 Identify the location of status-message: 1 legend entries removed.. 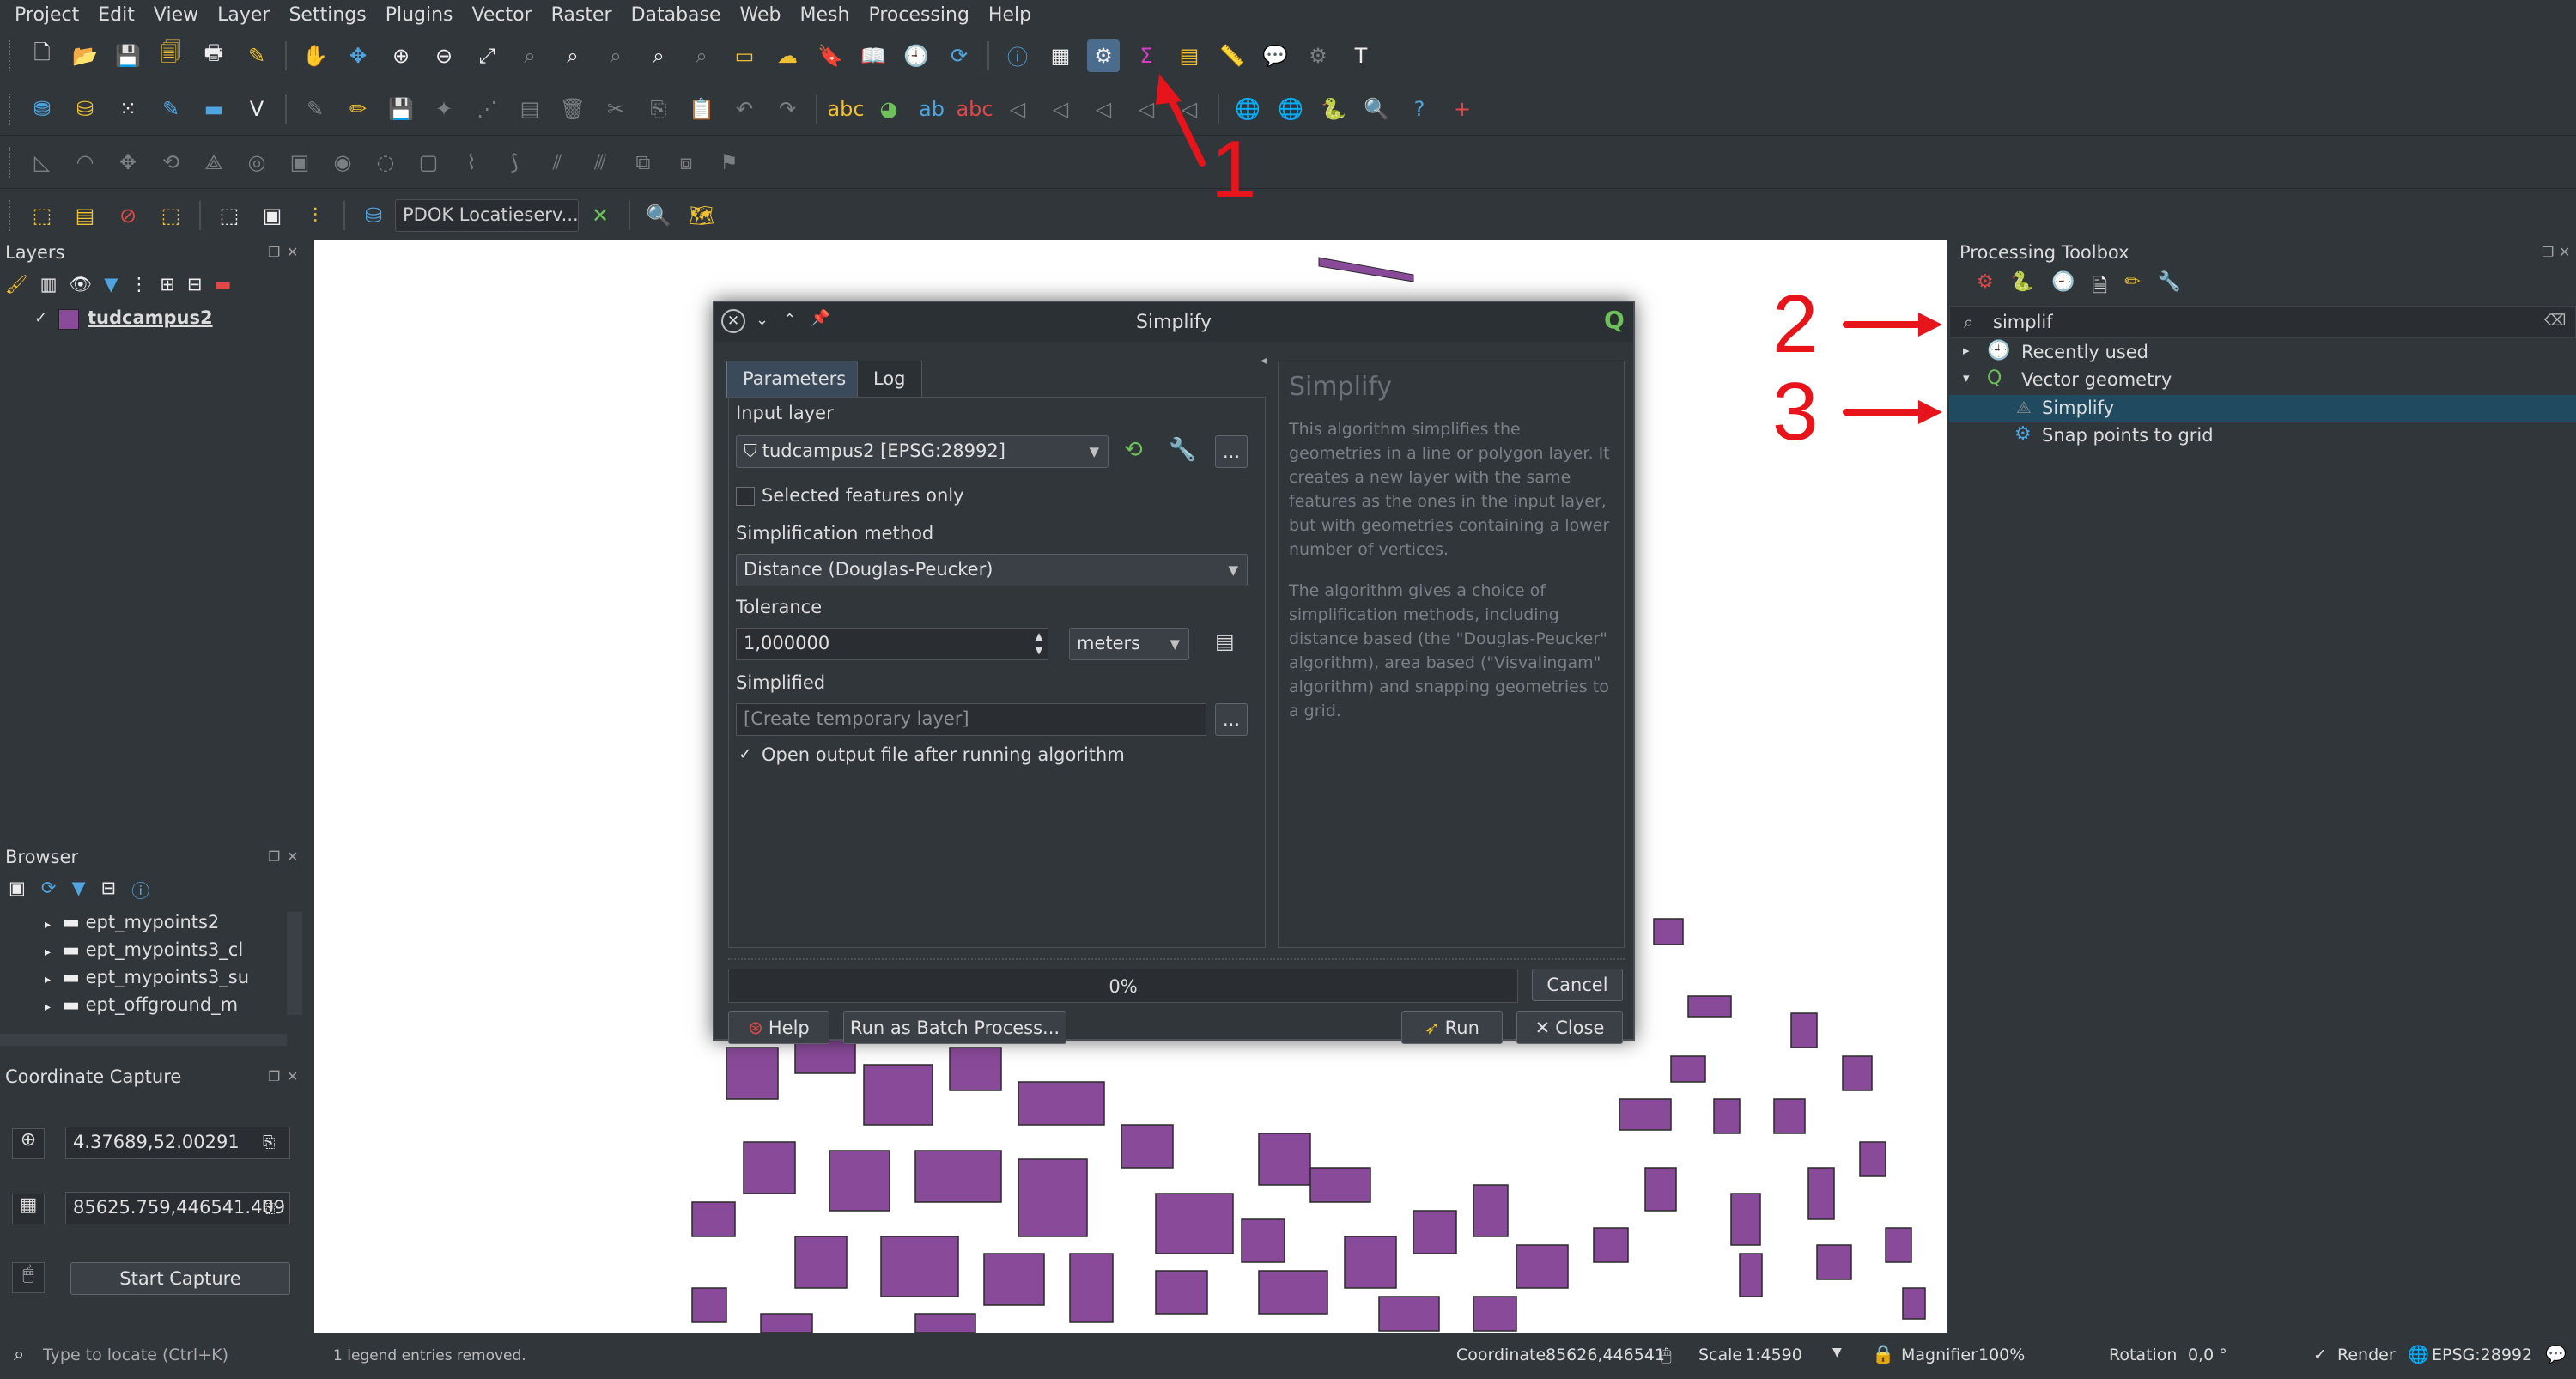
(430, 1355).